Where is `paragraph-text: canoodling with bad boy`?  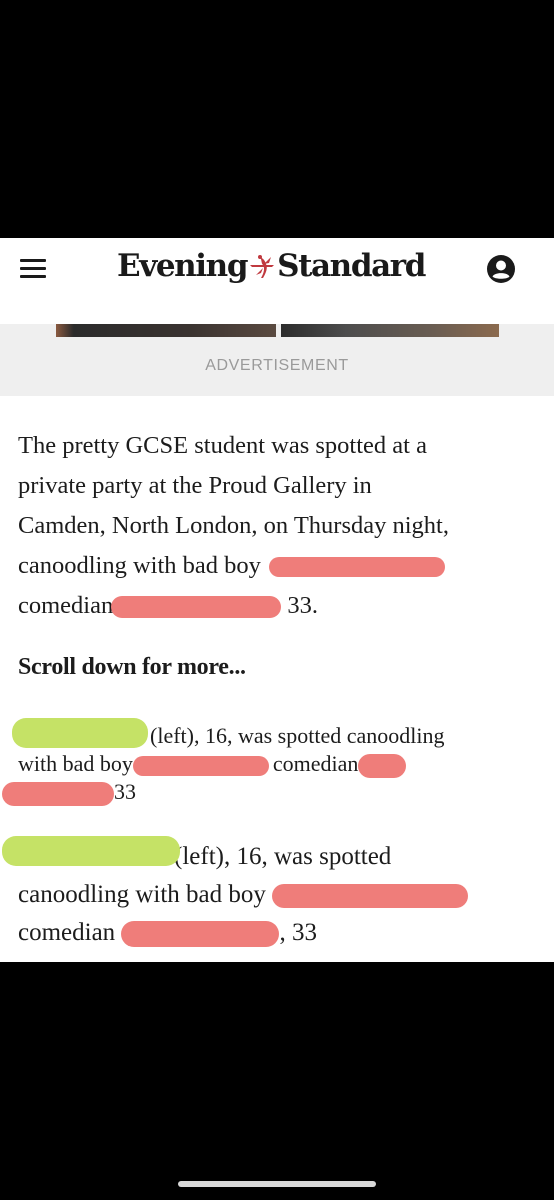
paragraph-text: canoodling with bad boy is located at coordinates (139, 565).